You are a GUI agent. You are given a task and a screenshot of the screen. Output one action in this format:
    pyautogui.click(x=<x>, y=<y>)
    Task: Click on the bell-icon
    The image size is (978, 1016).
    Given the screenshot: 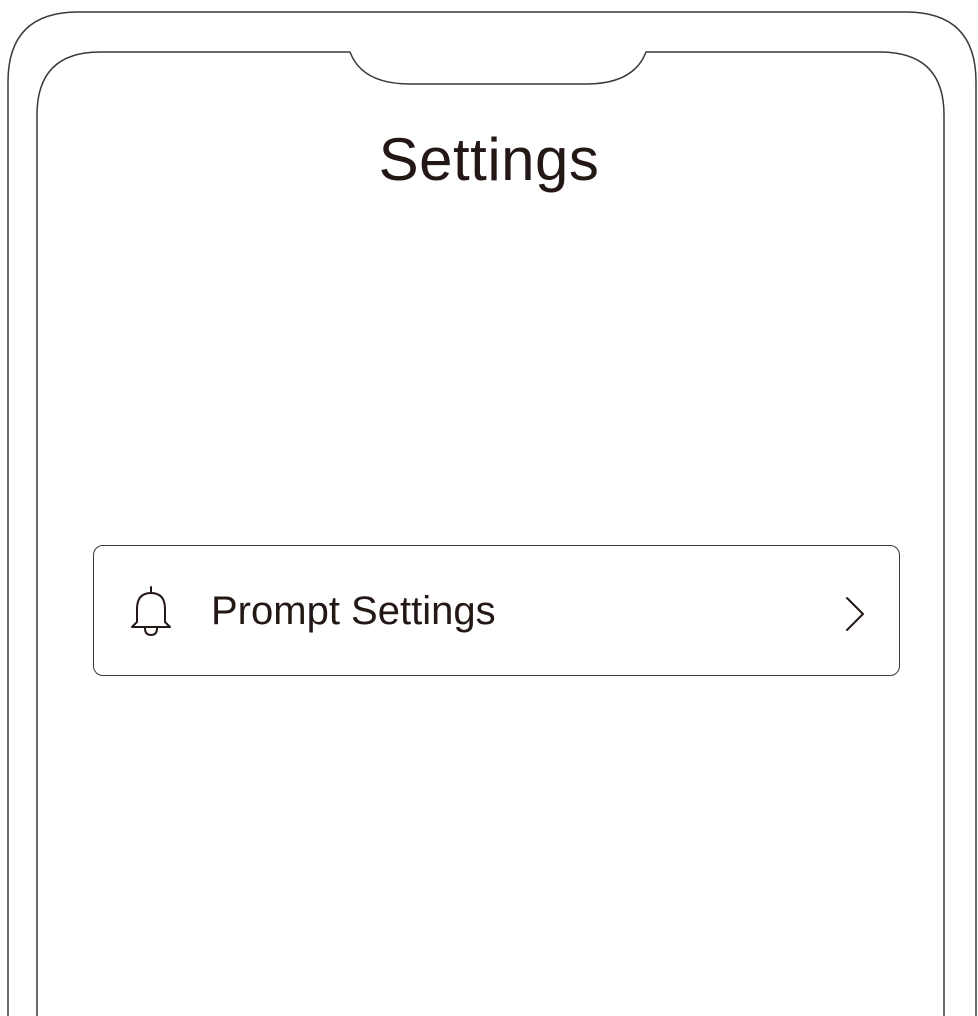 What is the action you would take?
    pyautogui.click(x=151, y=611)
    